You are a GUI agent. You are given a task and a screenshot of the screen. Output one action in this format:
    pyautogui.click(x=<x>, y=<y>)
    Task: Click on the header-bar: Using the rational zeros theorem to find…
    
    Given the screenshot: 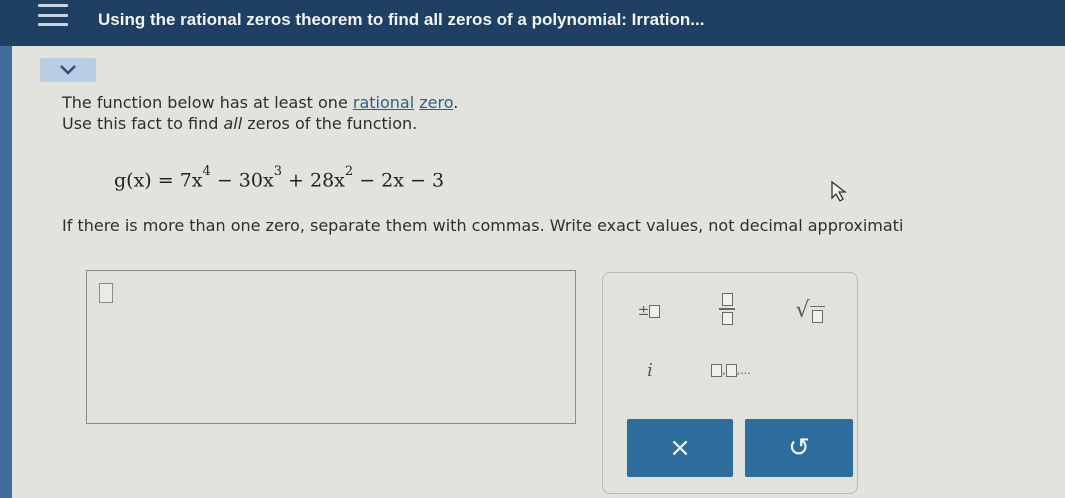 What is the action you would take?
    pyautogui.click(x=532, y=23)
    